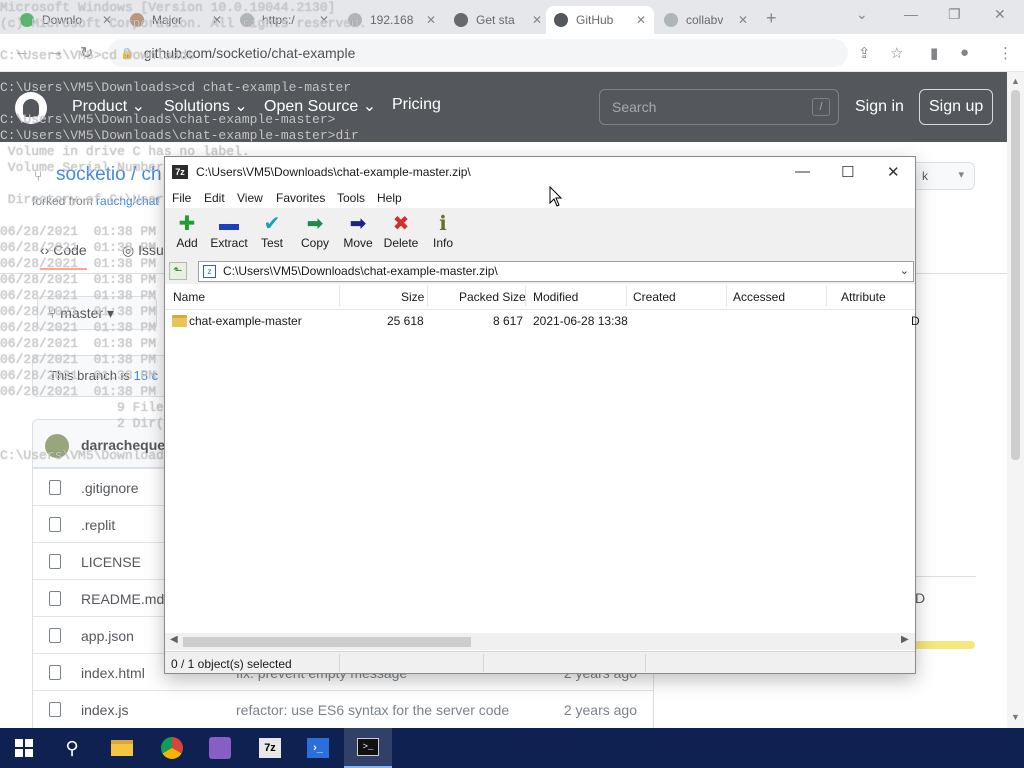 The width and height of the screenshot is (1024, 768). I want to click on github-logo-icon, so click(31, 108).